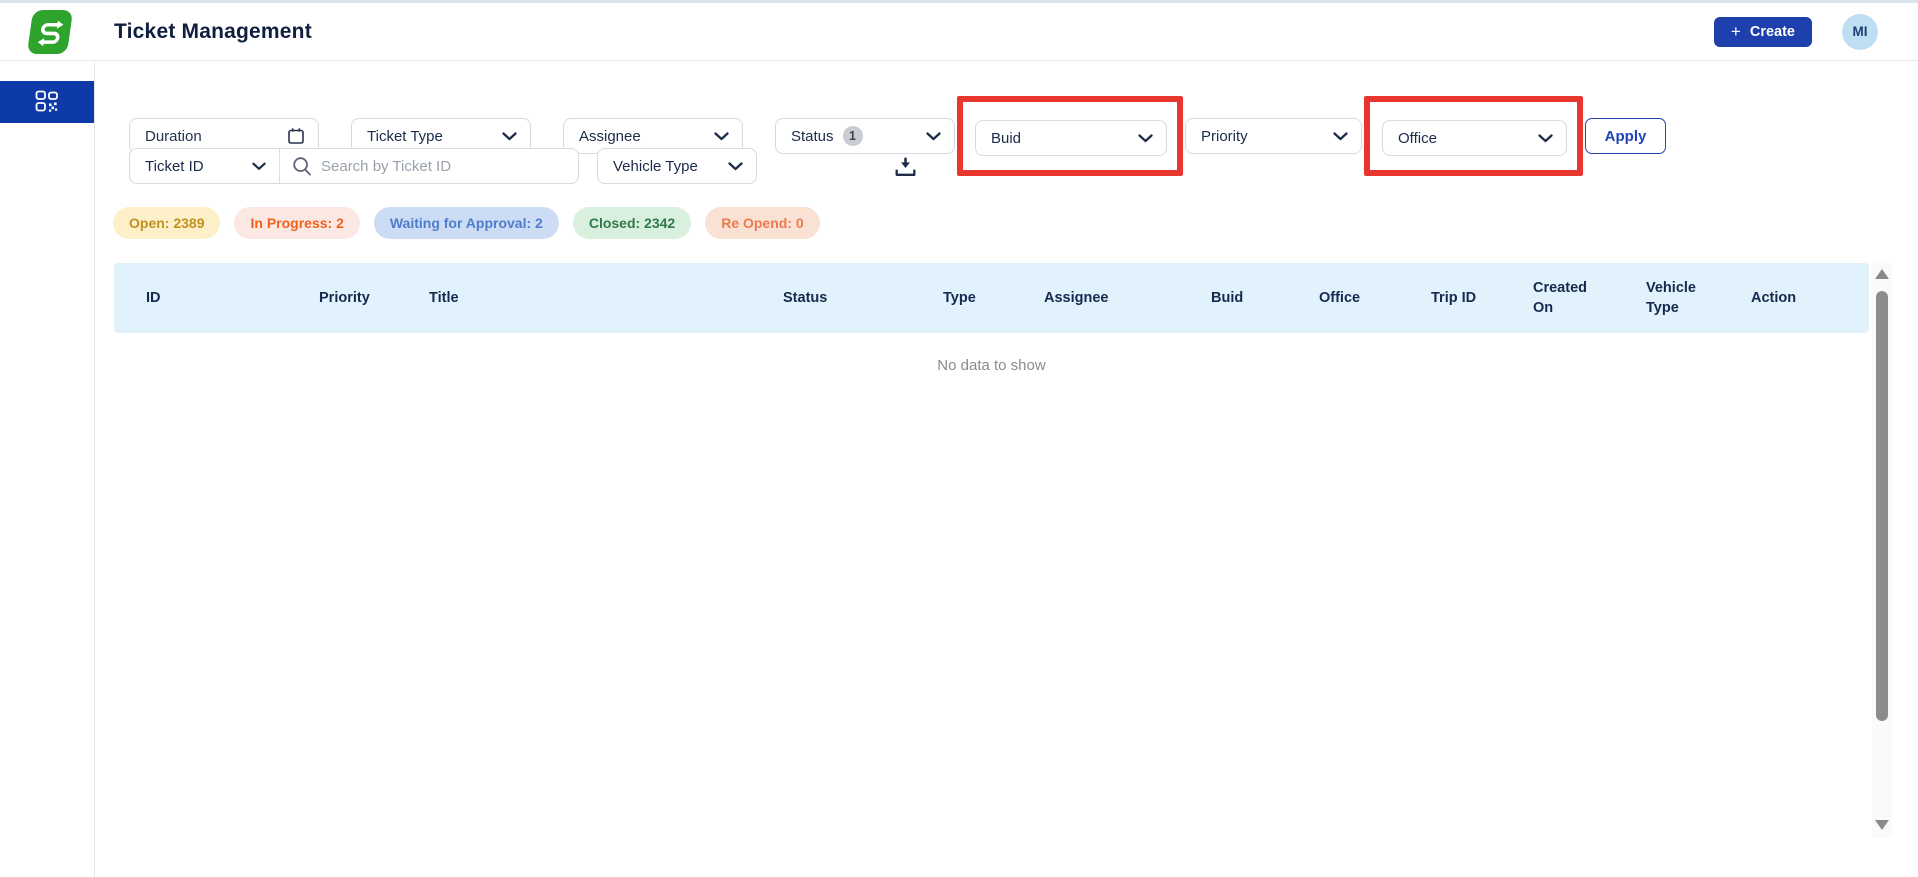 Image resolution: width=1918 pixels, height=877 pixels. Describe the element at coordinates (852, 136) in the screenshot. I see `status-count-badge: 1` at that location.